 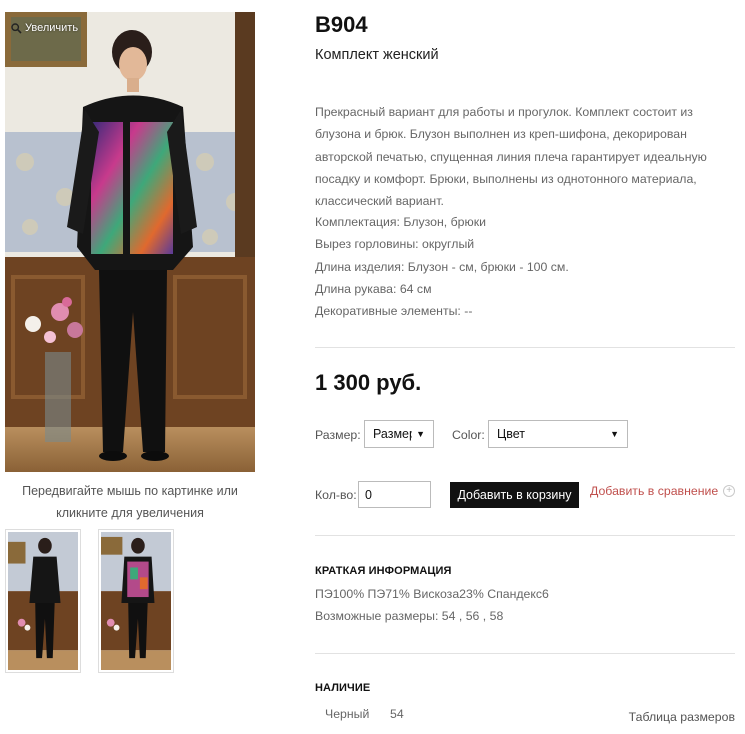 What do you see at coordinates (383, 571) in the screenshot?
I see `brief-info-heading: КРАТКАЯ ИНФОРМАЦИЯ` at bounding box center [383, 571].